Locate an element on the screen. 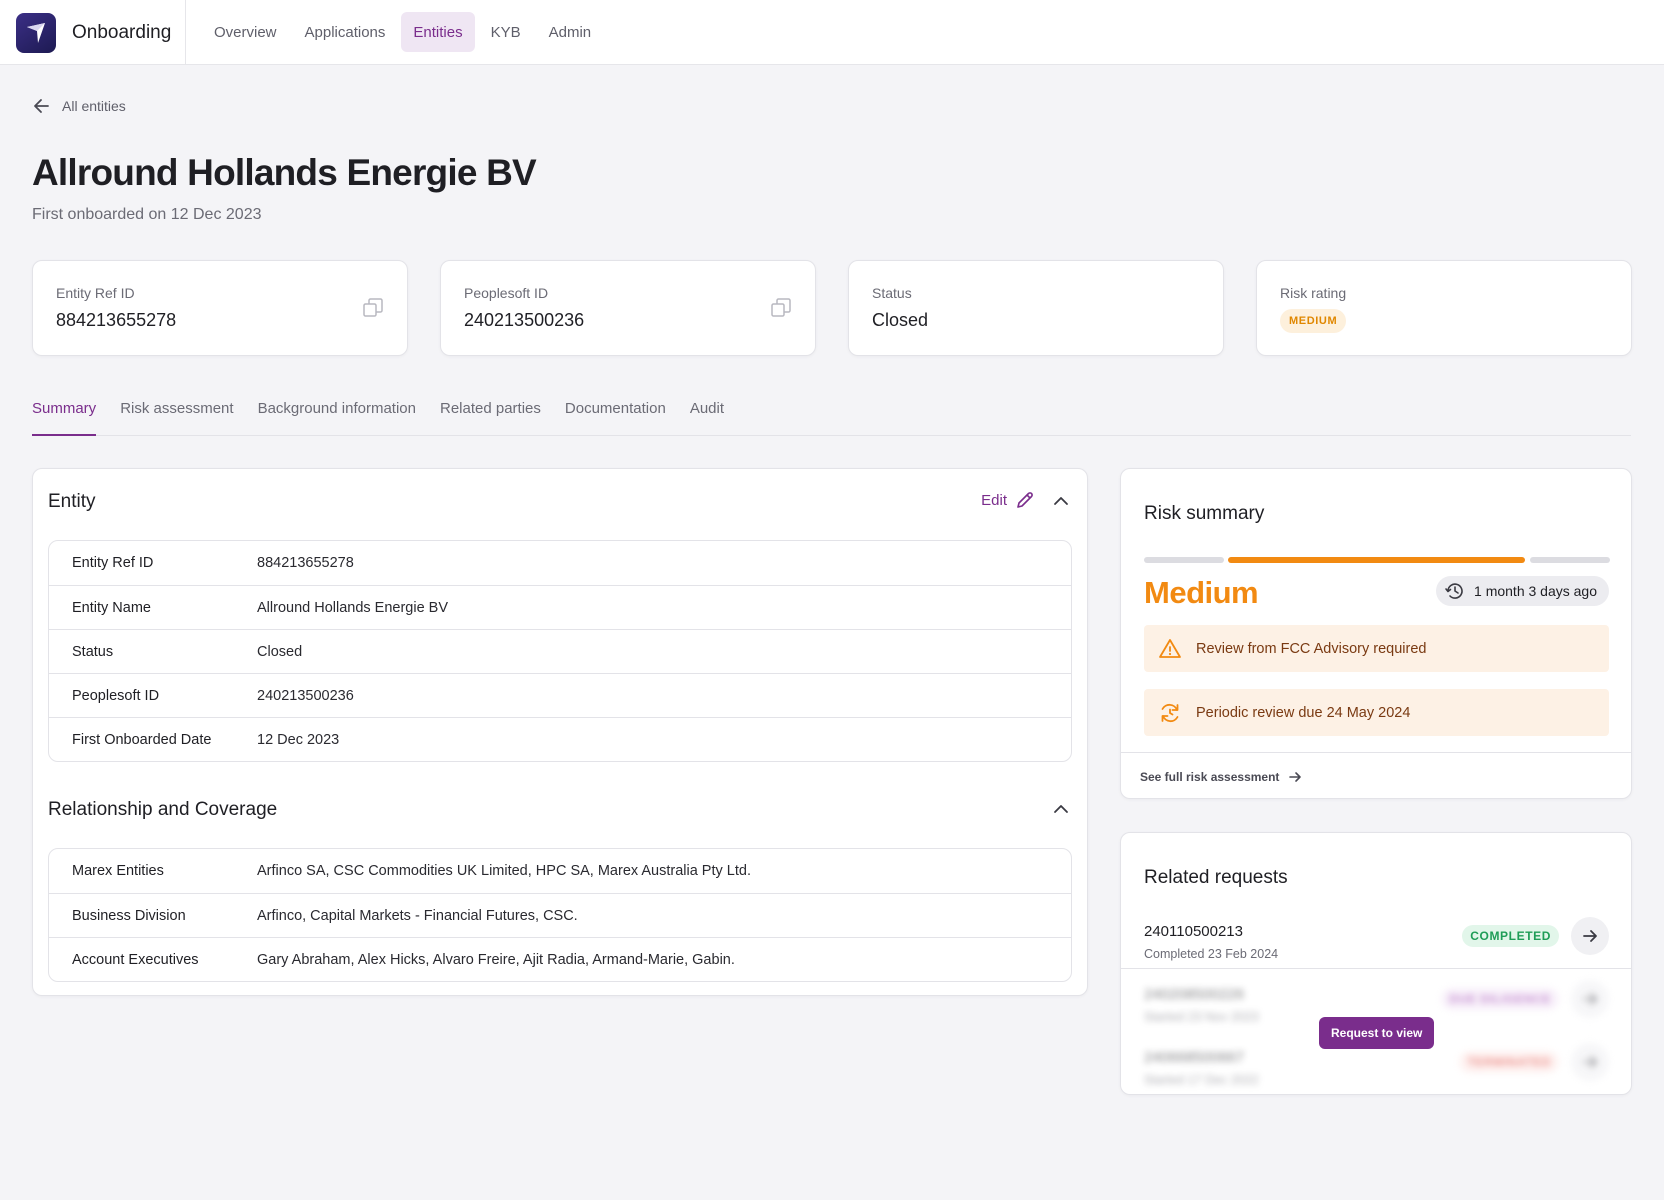 The image size is (1664, 1200). request-id: 240110500213 is located at coordinates (1193, 931).